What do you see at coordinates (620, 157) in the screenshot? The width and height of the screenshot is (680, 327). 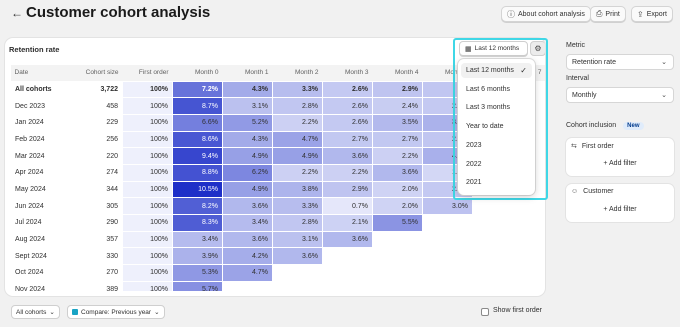 I see `first-order-filter-box: ⇆ First order + Add filter` at bounding box center [620, 157].